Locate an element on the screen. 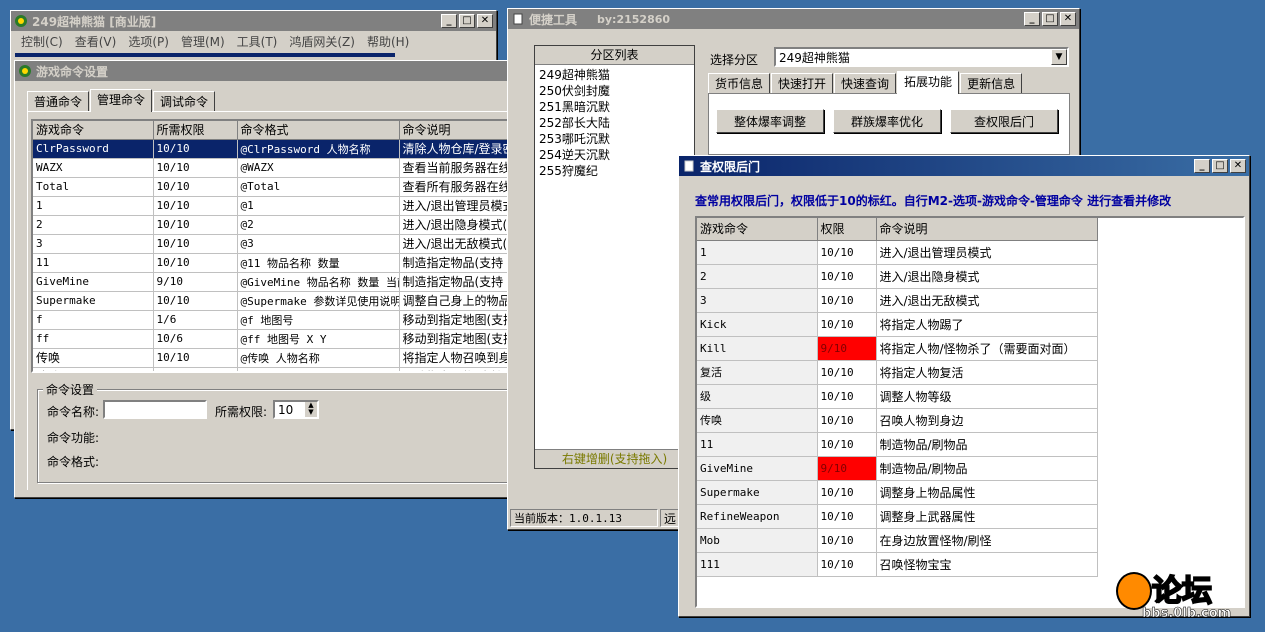 The width and height of the screenshot is (1265, 632). cell-format: @ff 地图号 X Y is located at coordinates (318, 339).